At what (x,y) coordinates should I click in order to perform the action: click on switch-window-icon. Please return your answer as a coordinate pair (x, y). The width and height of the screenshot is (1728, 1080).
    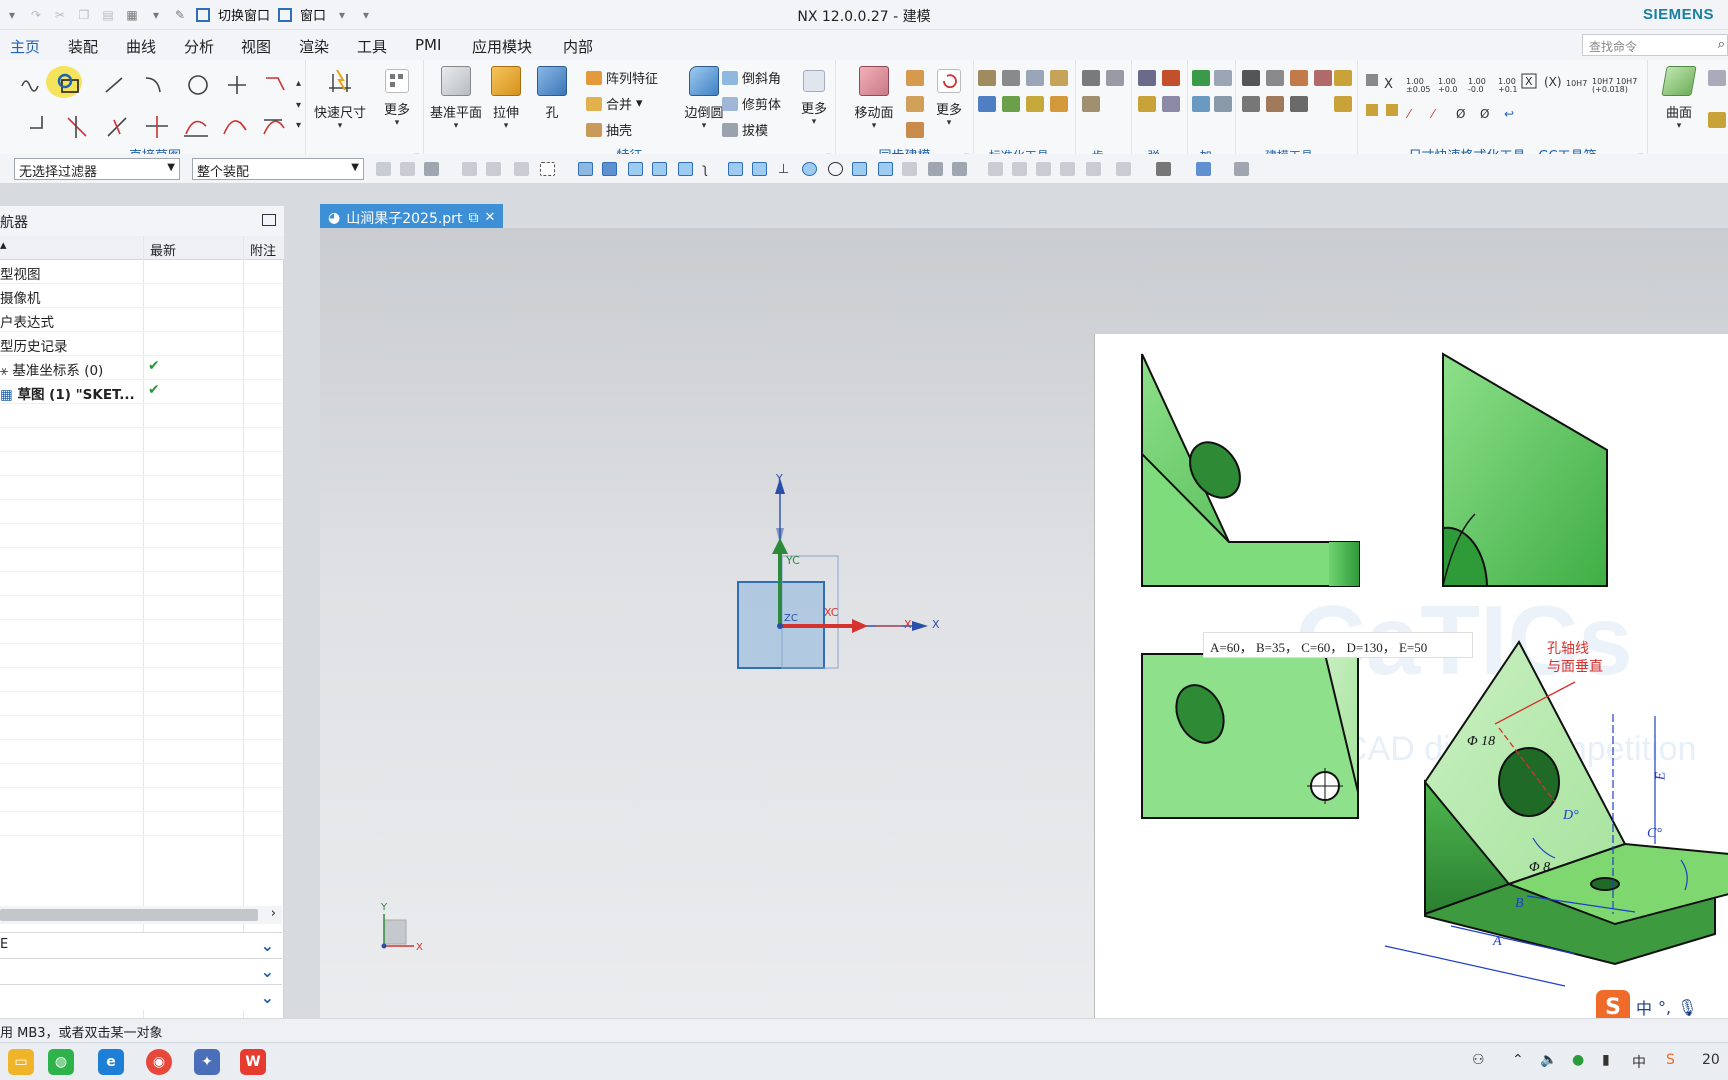
    Looking at the image, I should click on (203, 14).